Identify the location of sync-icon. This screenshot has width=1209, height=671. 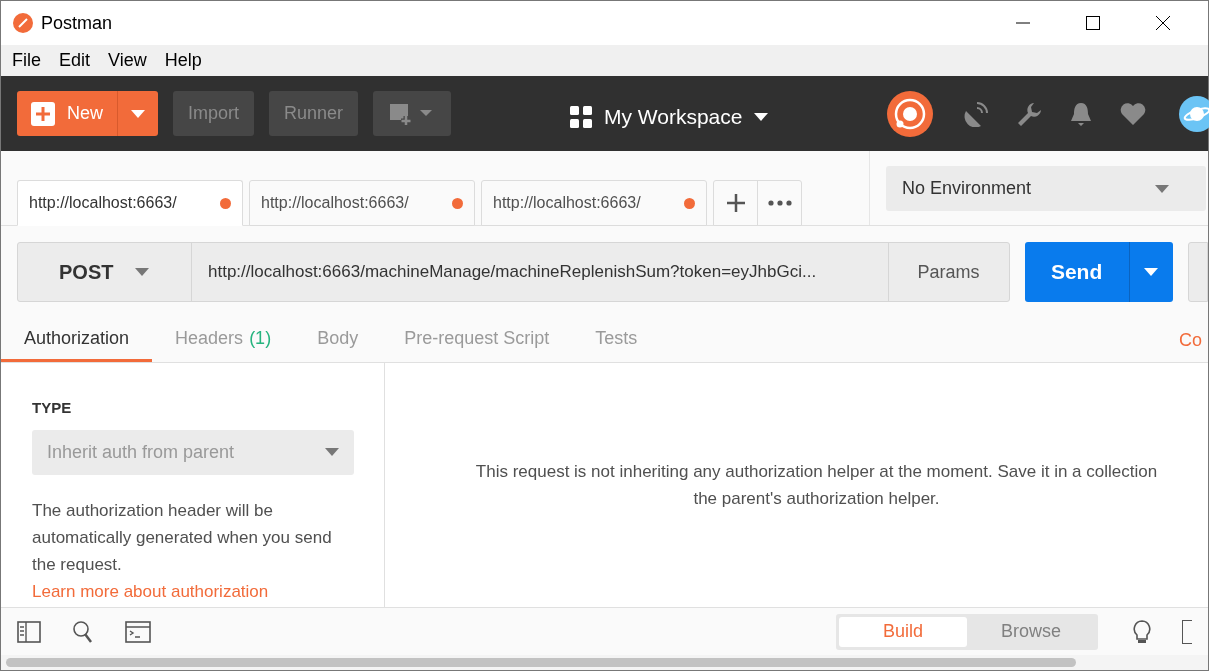
(910, 114).